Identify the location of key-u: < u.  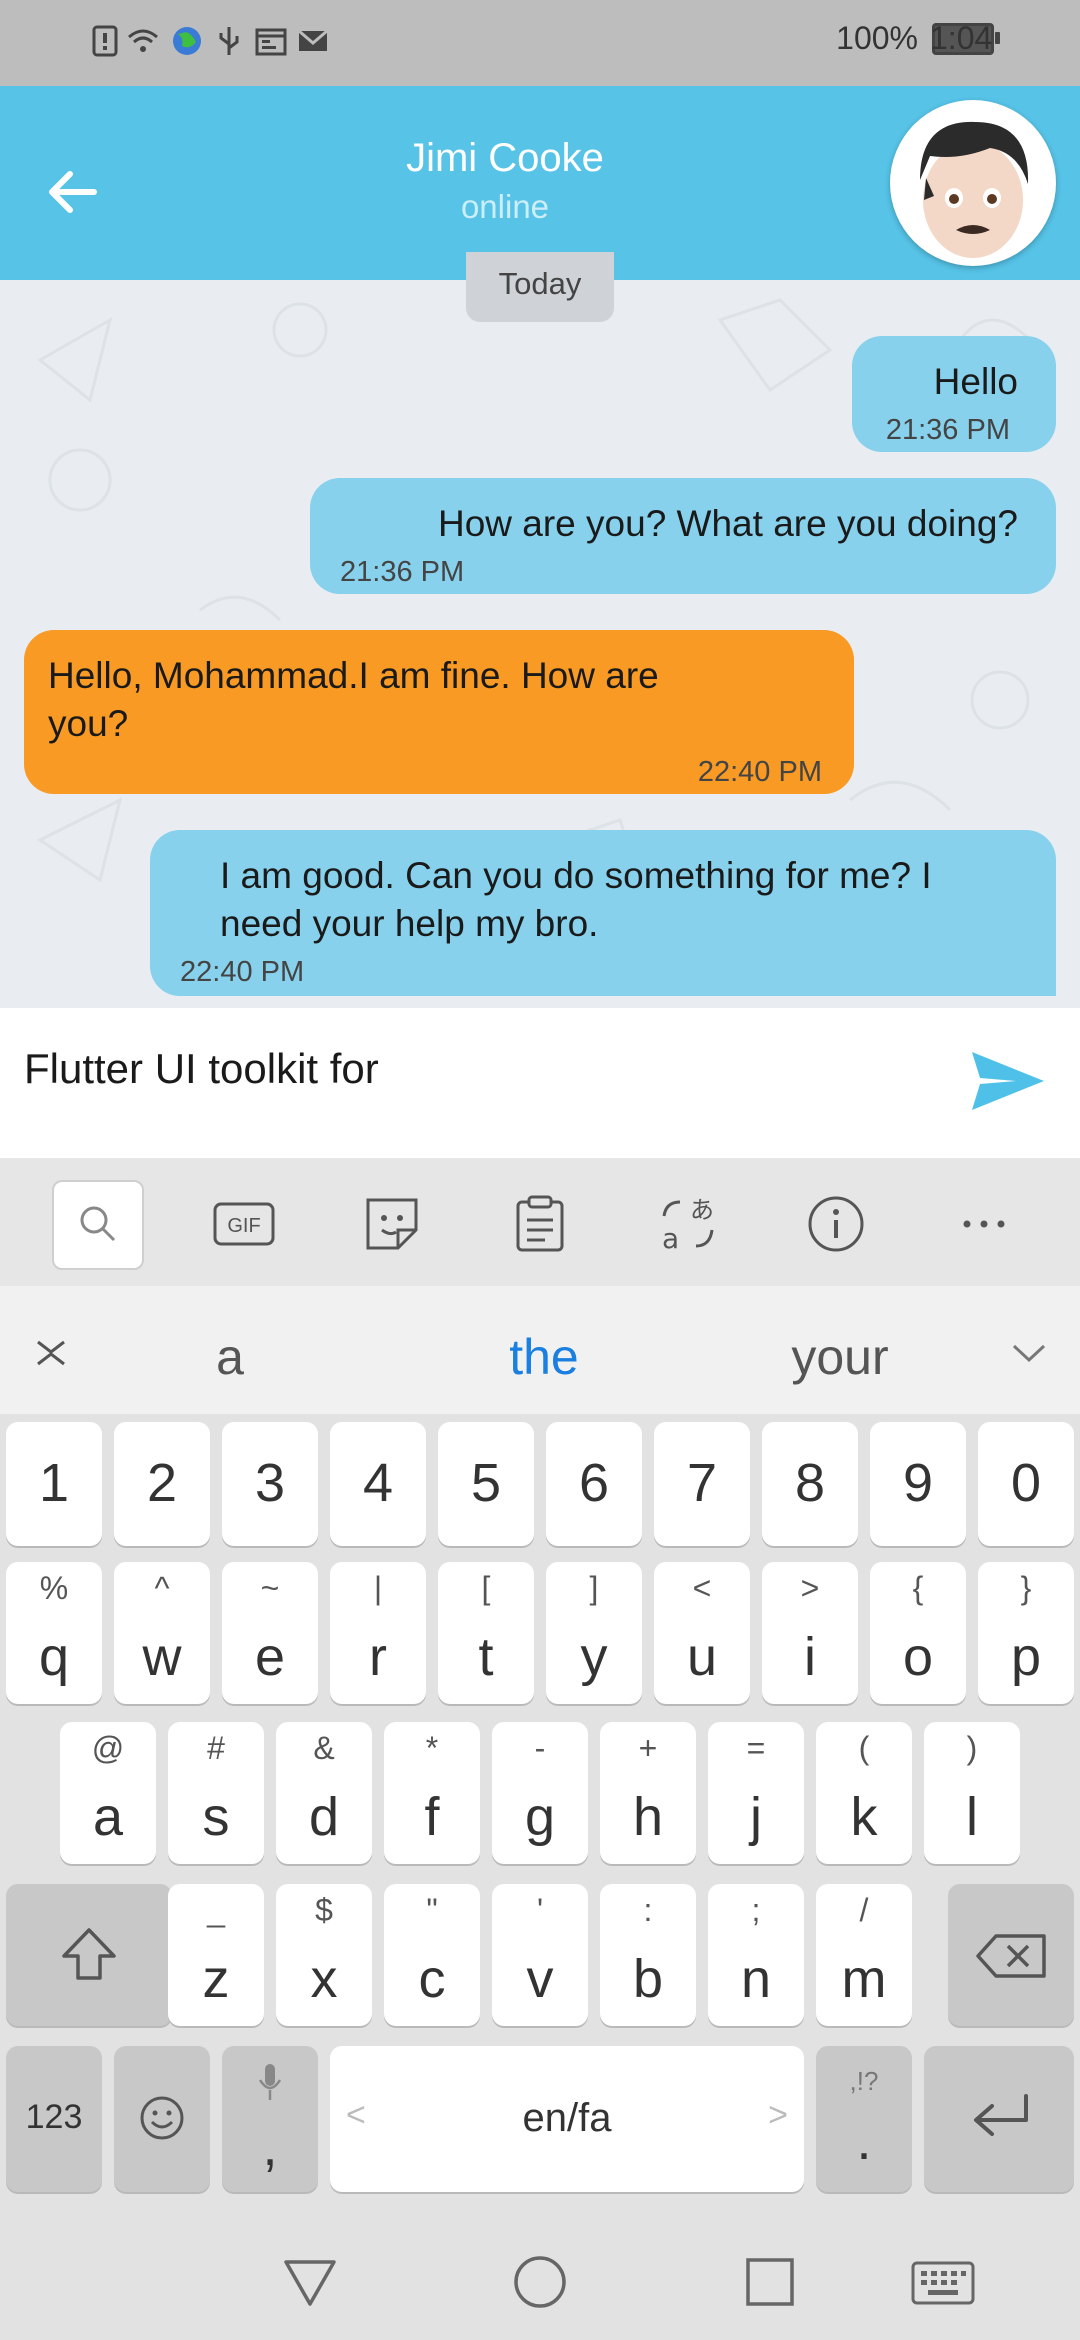
(702, 1633).